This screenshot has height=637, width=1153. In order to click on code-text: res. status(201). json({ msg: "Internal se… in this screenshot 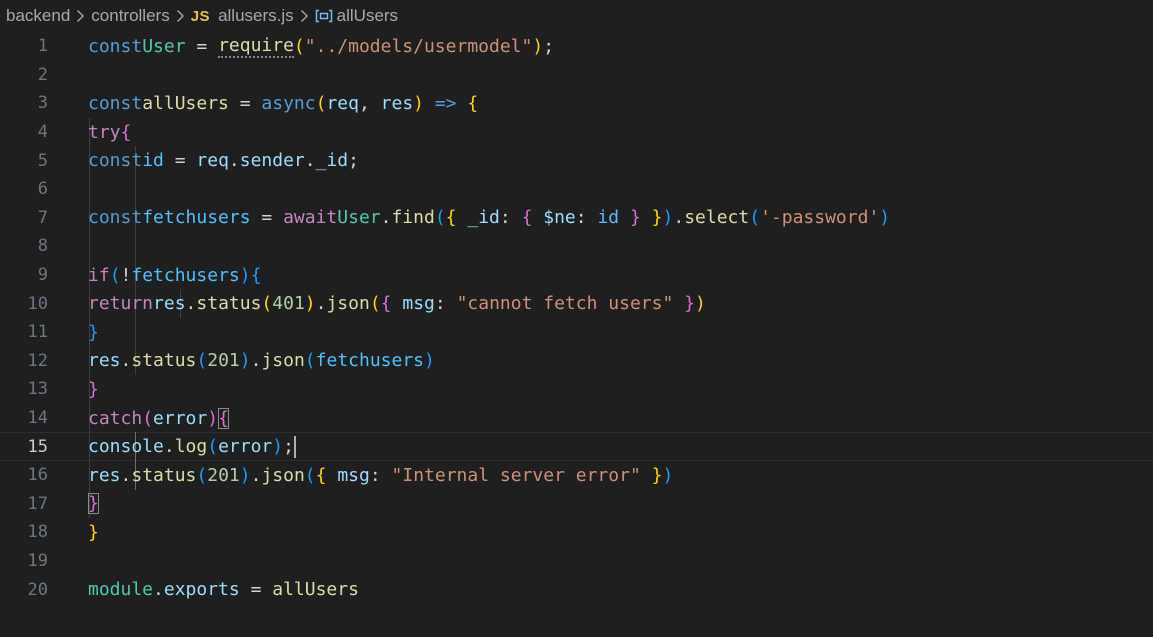, I will do `click(380, 475)`.